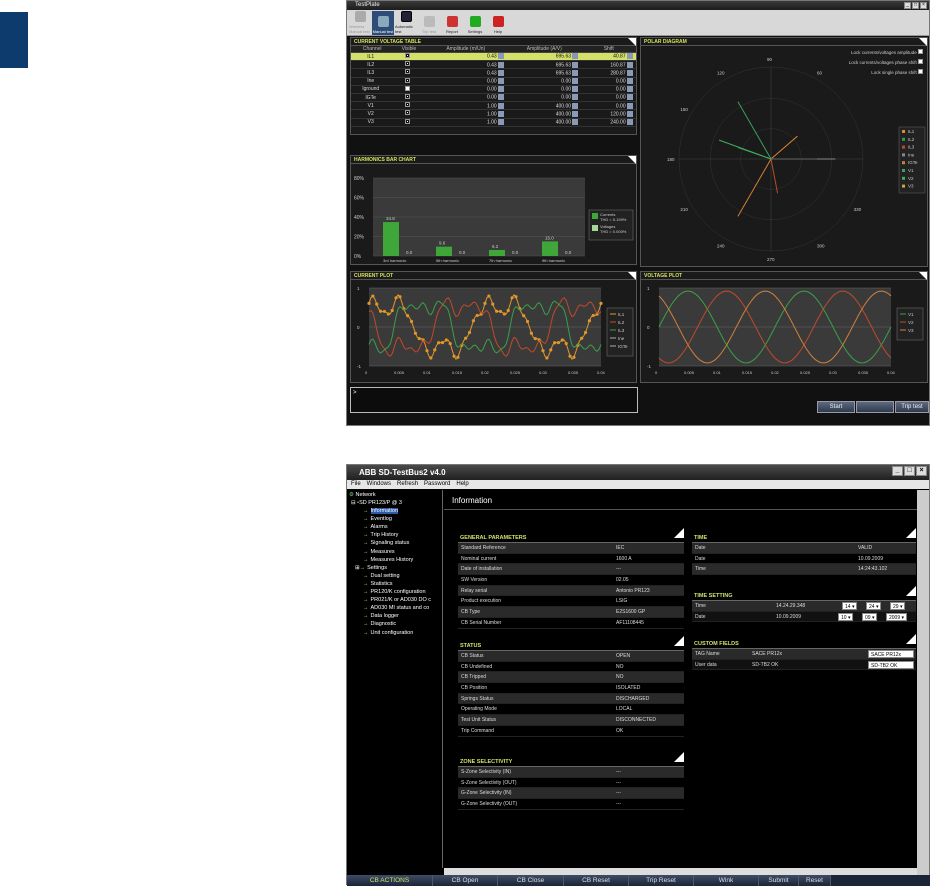 The height and width of the screenshot is (886, 930). What do you see at coordinates (377, 519) in the screenshot?
I see `tree-item: → Eventlog` at bounding box center [377, 519].